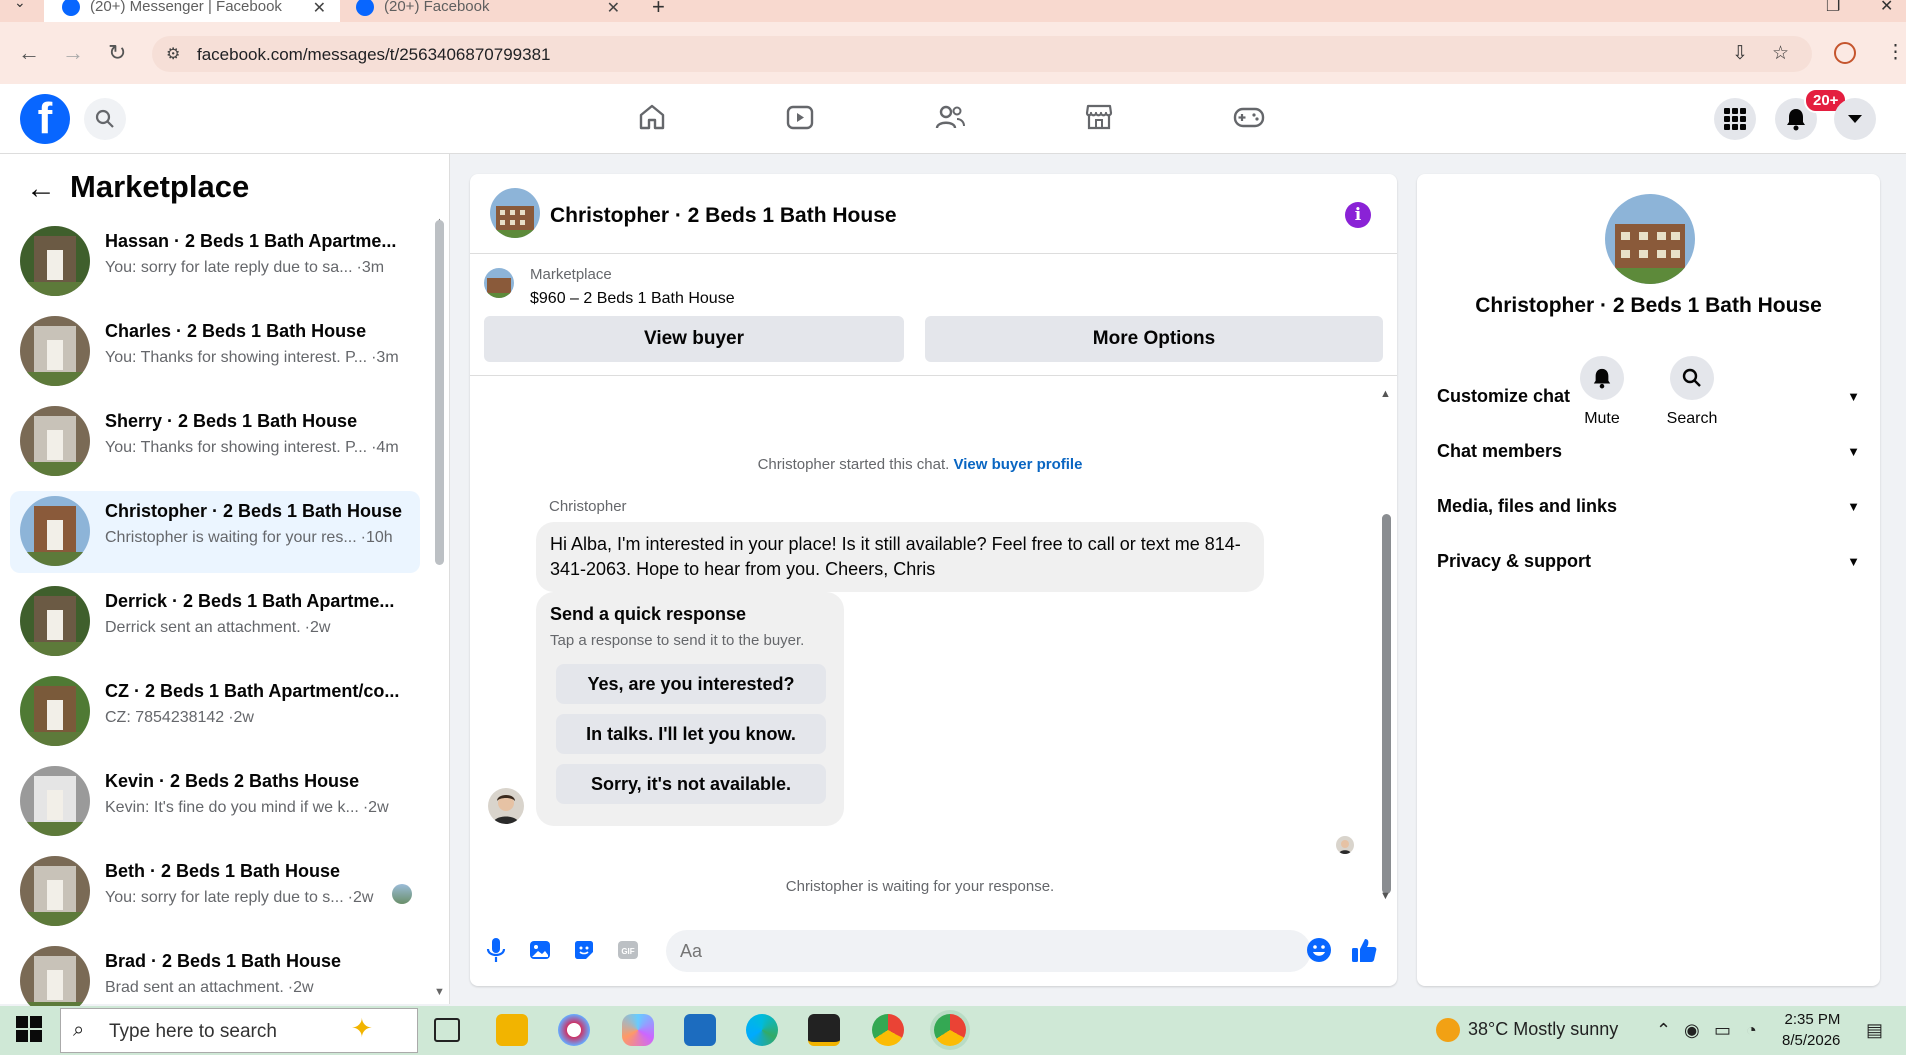 This screenshot has height=1055, width=1906. Describe the element at coordinates (447, 1030) in the screenshot. I see `task-view-icon` at that location.